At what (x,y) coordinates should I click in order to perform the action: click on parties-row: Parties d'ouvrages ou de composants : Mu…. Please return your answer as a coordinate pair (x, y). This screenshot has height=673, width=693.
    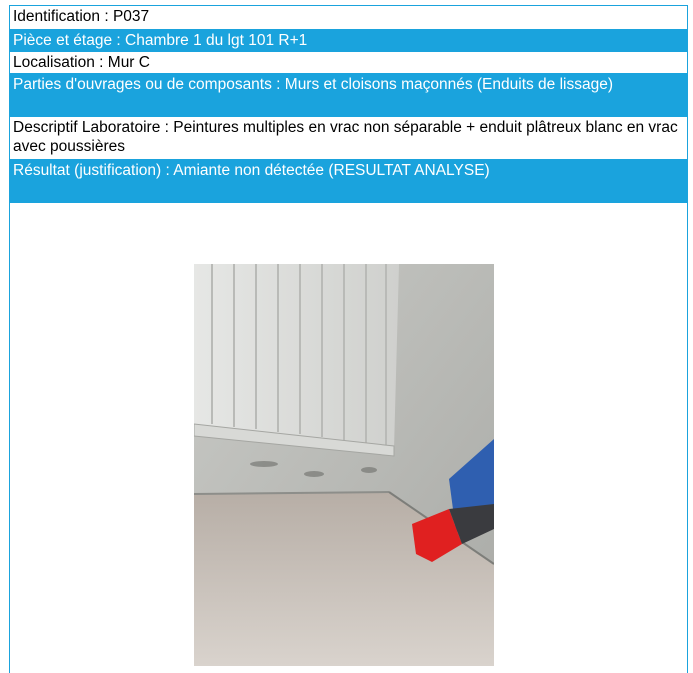
    Looking at the image, I should click on (348, 95).